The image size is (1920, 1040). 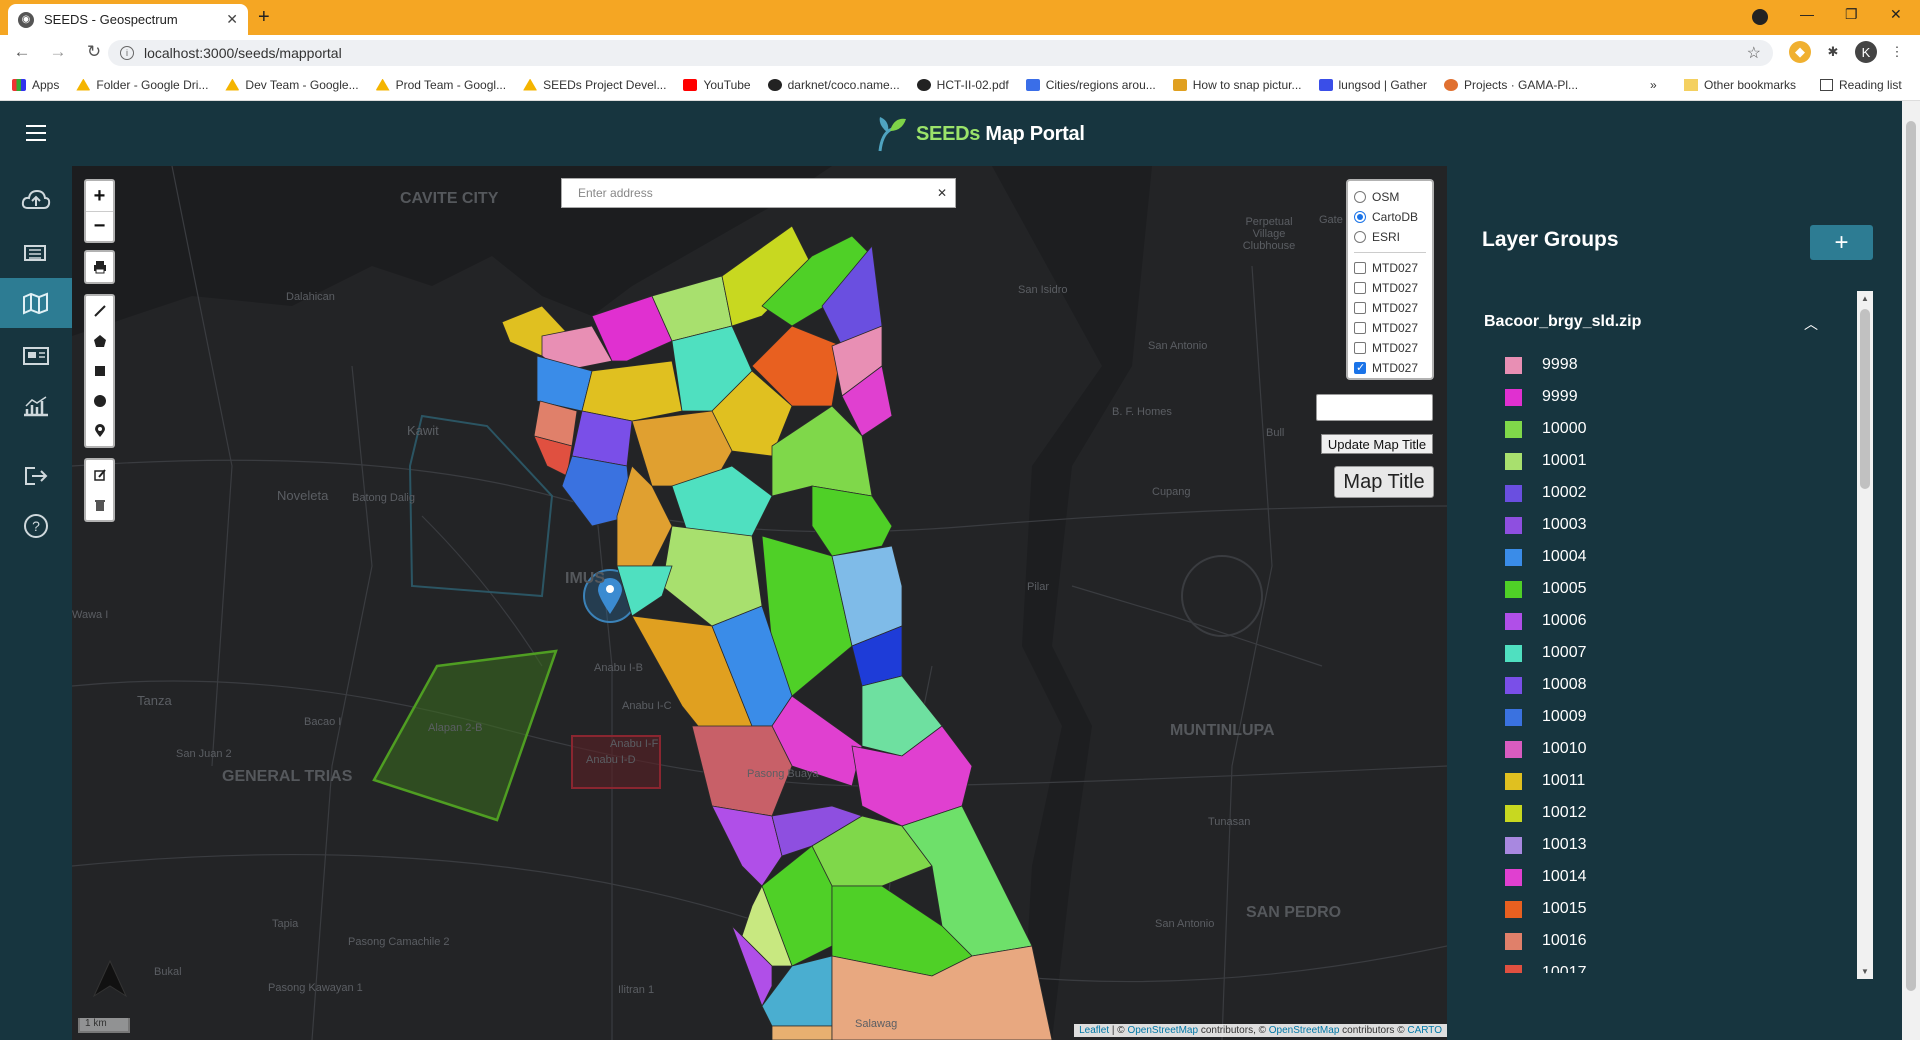 I want to click on minimize-icon: —, so click(x=1807, y=14).